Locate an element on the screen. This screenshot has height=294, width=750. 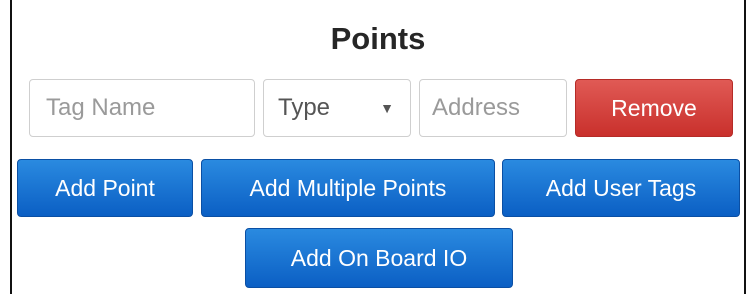
panel-title: Points is located at coordinates (378, 38).